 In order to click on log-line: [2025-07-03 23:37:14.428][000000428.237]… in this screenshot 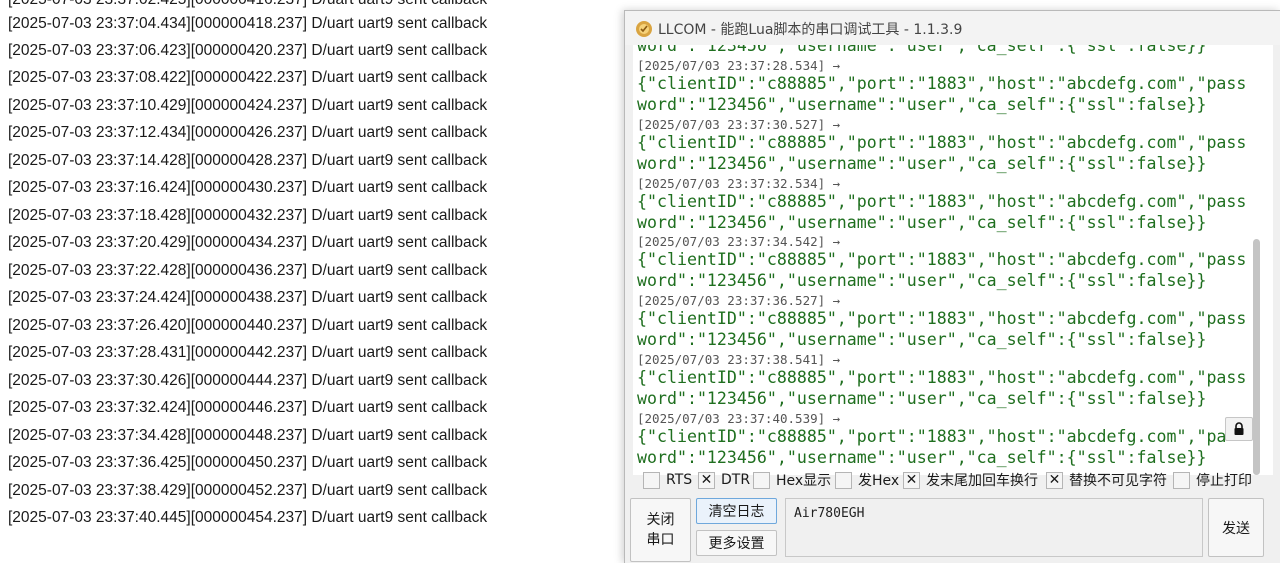, I will do `click(248, 160)`.